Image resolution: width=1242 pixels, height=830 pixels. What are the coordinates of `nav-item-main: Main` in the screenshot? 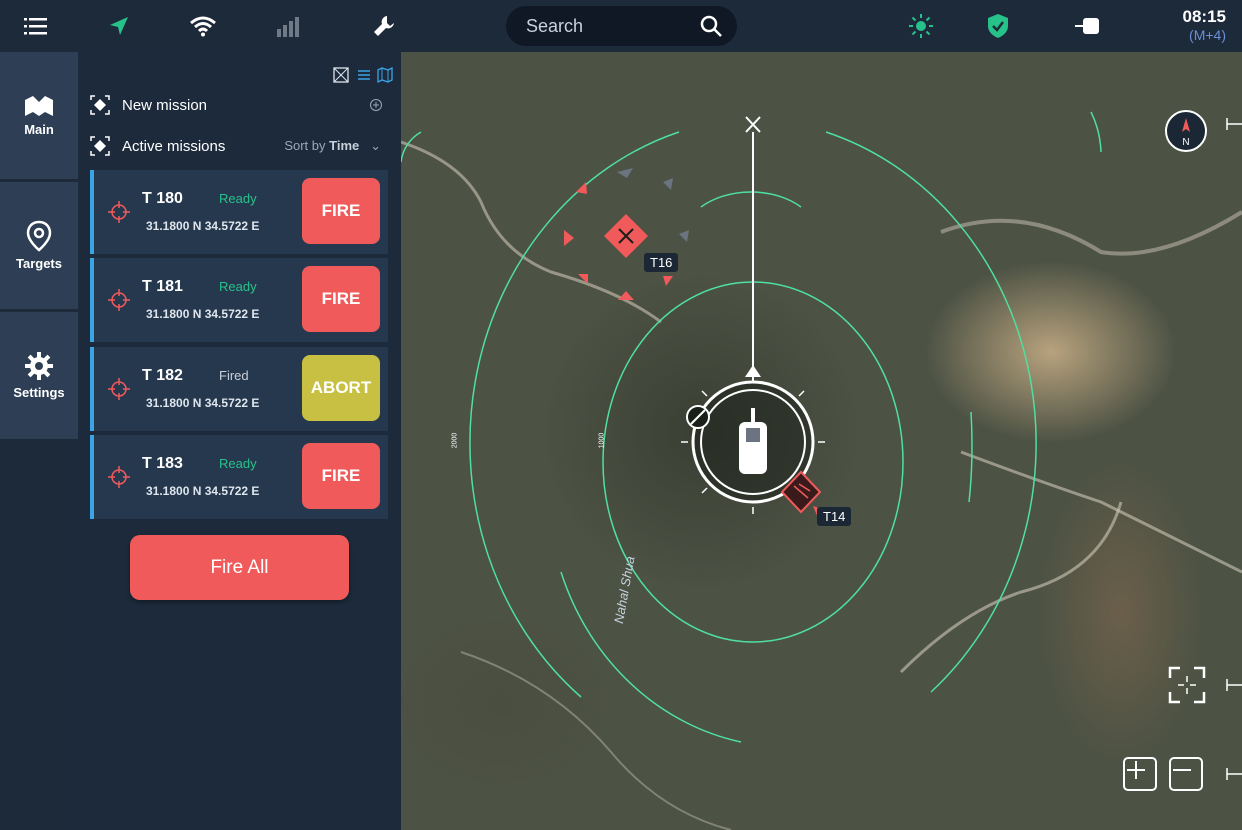 It's located at (39, 115).